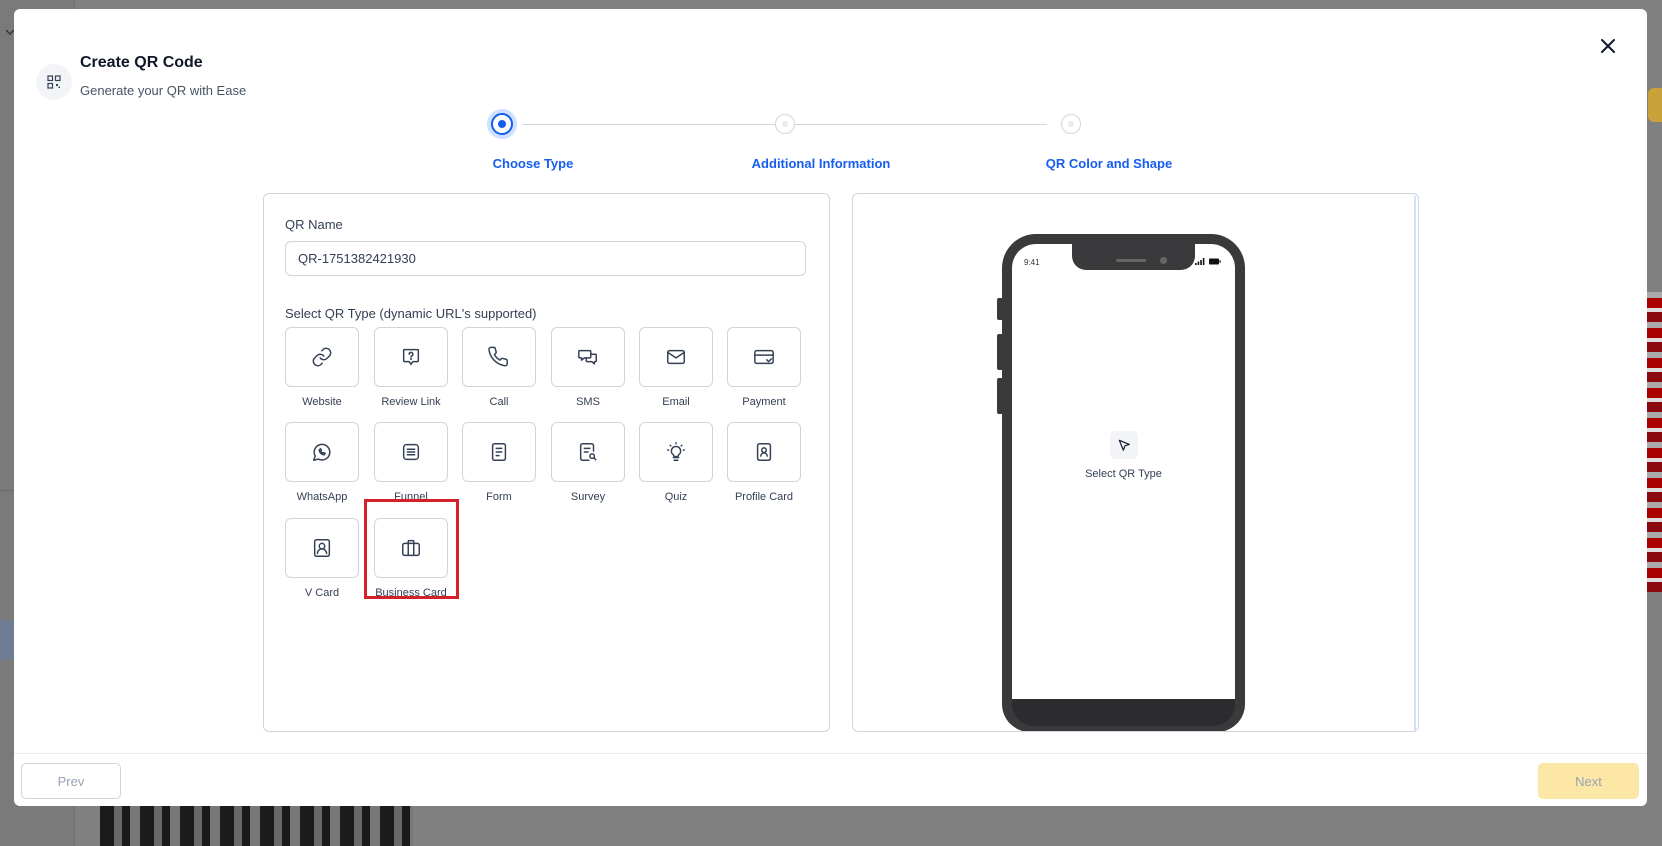  I want to click on qr-type-v-card: V Card, so click(322, 558).